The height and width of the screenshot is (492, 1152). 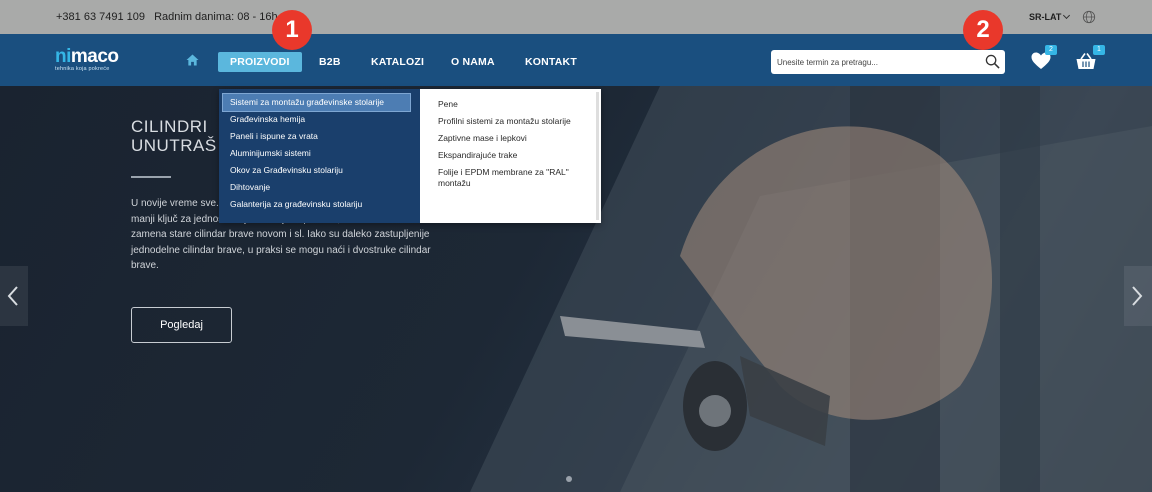 What do you see at coordinates (169, 126) in the screenshot?
I see `hero-title-line-1: CILINDRI` at bounding box center [169, 126].